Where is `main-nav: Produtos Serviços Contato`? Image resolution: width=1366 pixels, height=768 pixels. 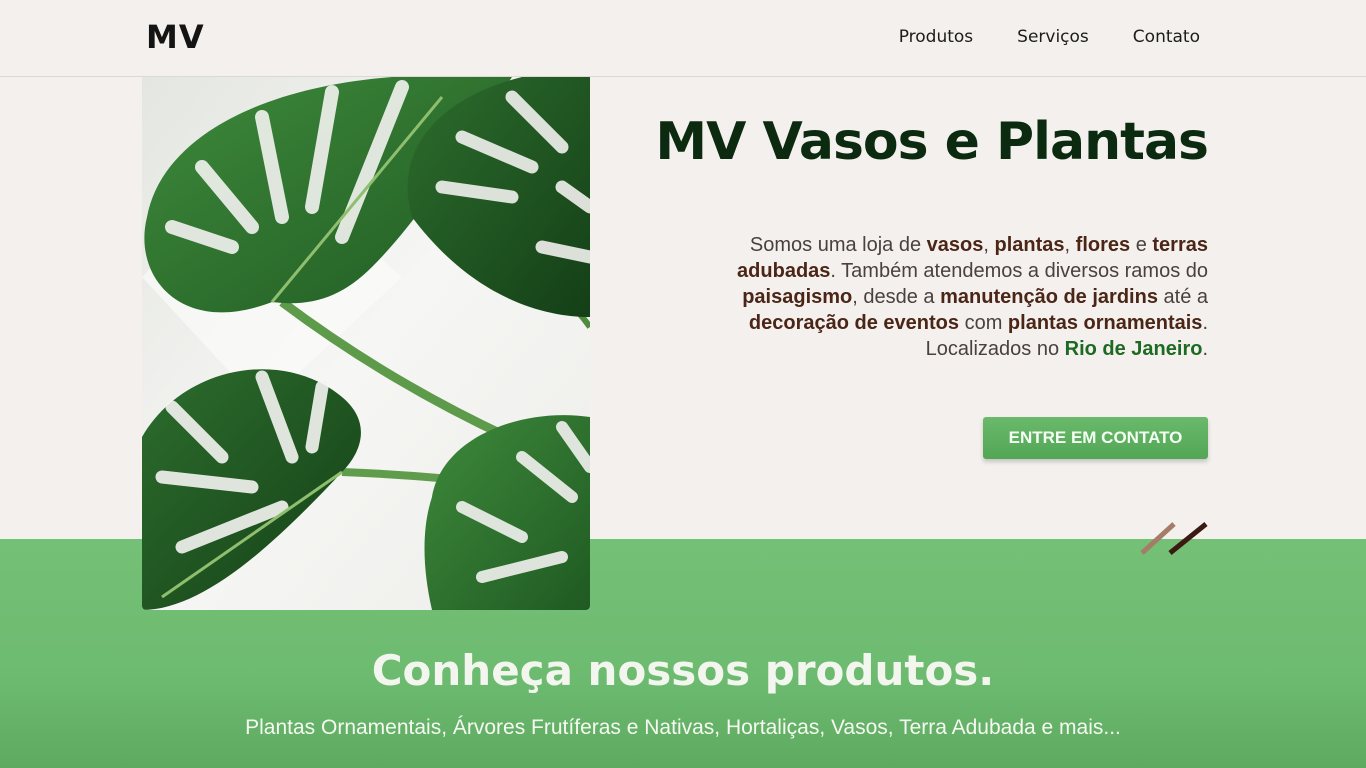 main-nav: Produtos Serviços Contato is located at coordinates (1027, 37).